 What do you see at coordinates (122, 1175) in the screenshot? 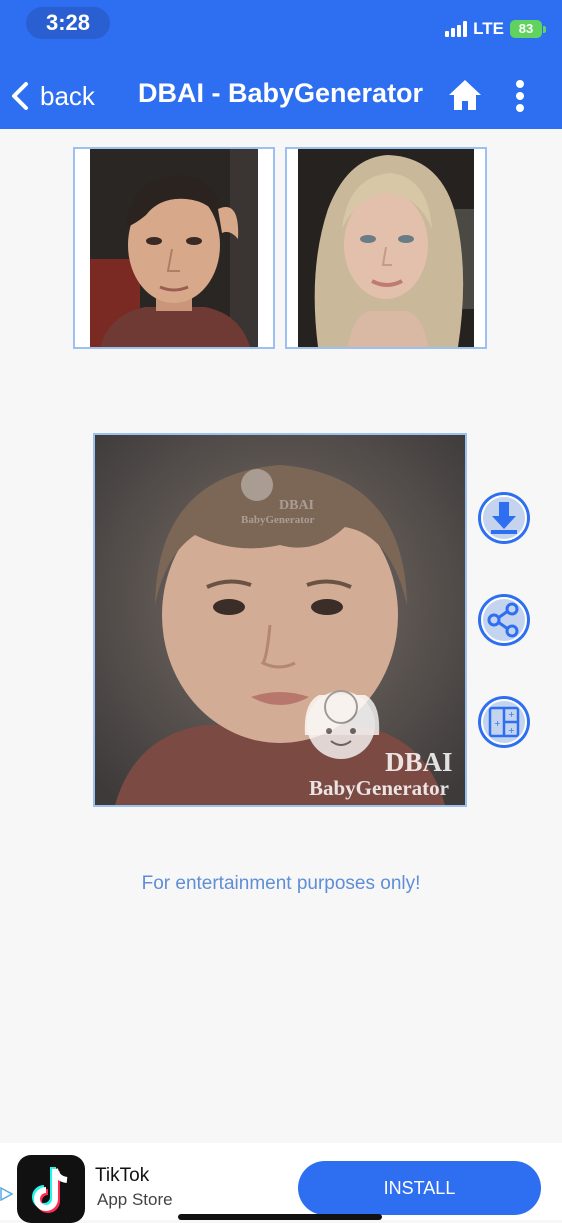
I see `ad-app-name: TikTok` at bounding box center [122, 1175].